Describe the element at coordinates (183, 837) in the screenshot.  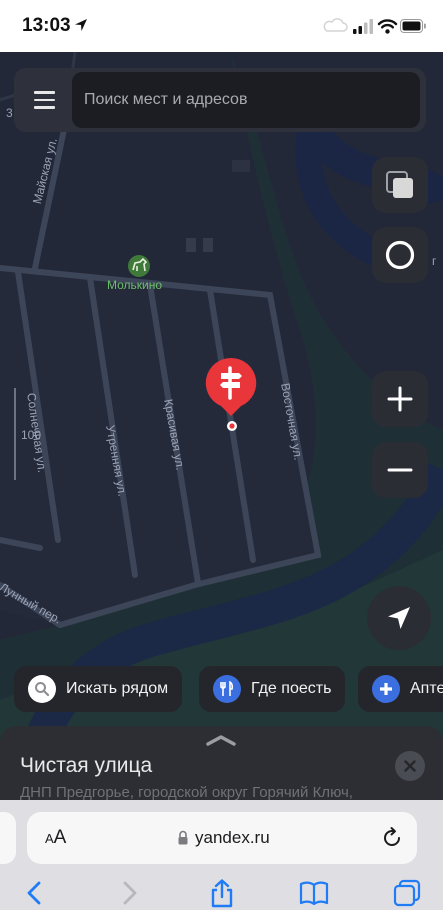
I see `lock-icon` at that location.